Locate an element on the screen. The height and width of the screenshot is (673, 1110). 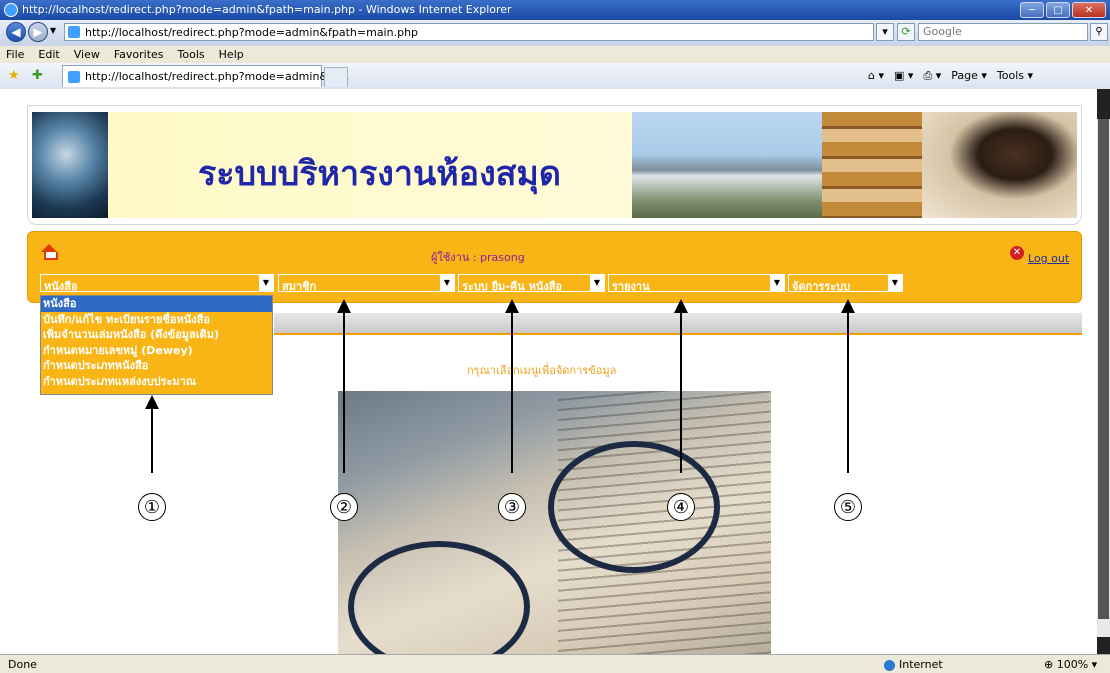
security-zone: Internet is located at coordinates (913, 664).